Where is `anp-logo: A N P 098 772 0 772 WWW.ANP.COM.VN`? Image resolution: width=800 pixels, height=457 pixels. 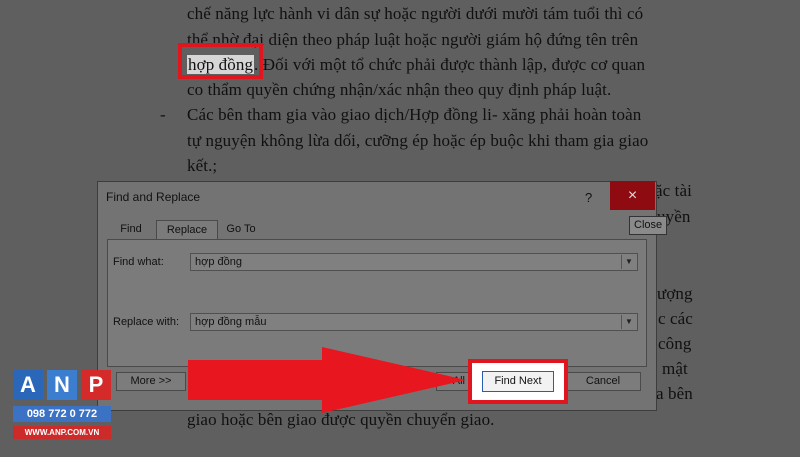 anp-logo: A N P 098 772 0 772 WWW.ANP.COM.VN is located at coordinates (63, 407).